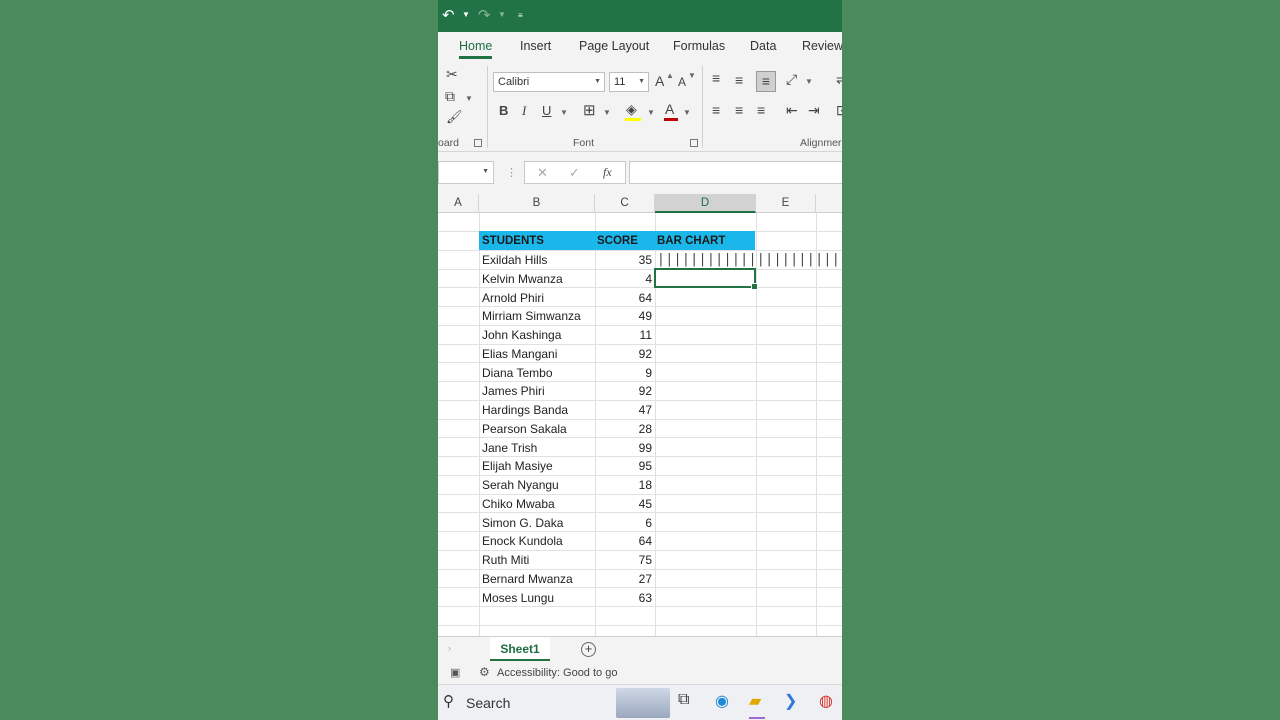  Describe the element at coordinates (839, 79) in the screenshot. I see `wrap-text-icon: ⇌` at that location.